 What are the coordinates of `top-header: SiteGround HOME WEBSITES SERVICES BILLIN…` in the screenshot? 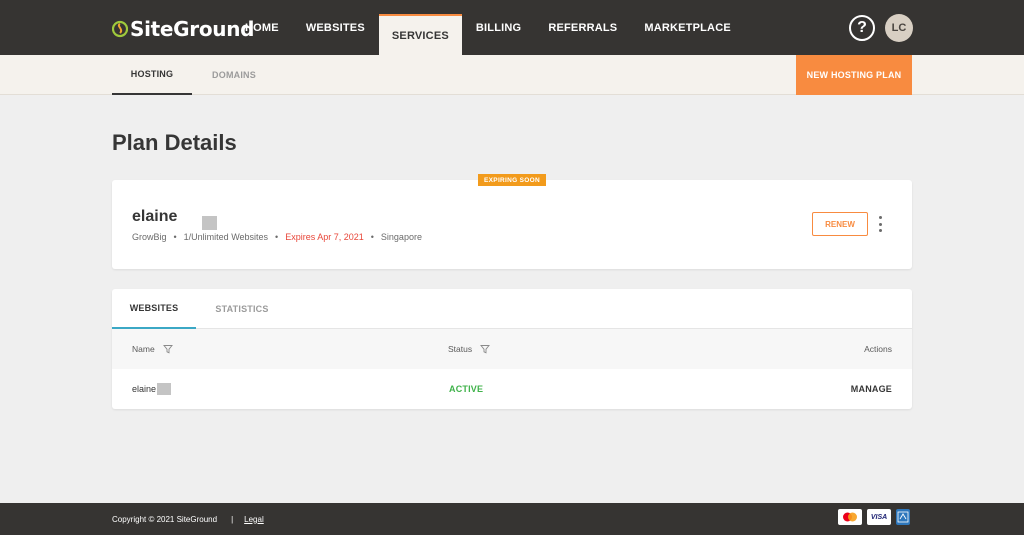 It's located at (512, 27).